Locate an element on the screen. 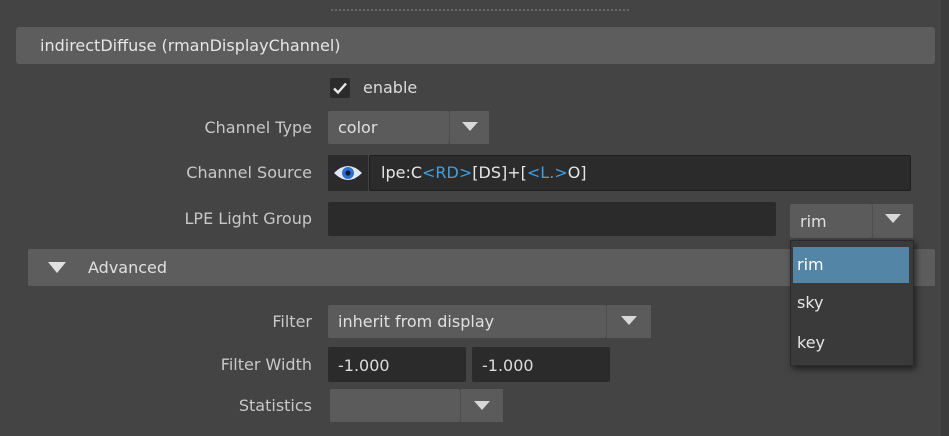 This screenshot has height=436, width=949. light-group-options-list: rim sky key is located at coordinates (852, 303).